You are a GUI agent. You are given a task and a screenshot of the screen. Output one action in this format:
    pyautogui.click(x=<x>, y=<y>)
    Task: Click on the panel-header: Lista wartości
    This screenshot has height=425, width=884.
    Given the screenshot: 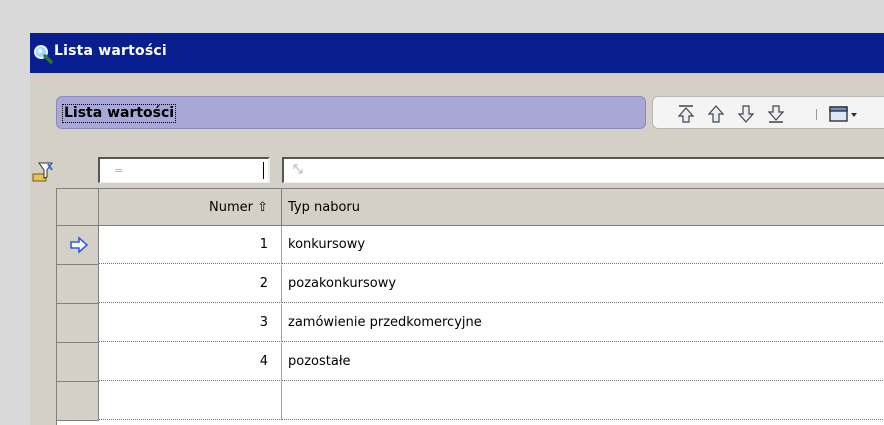 What is the action you would take?
    pyautogui.click(x=351, y=112)
    